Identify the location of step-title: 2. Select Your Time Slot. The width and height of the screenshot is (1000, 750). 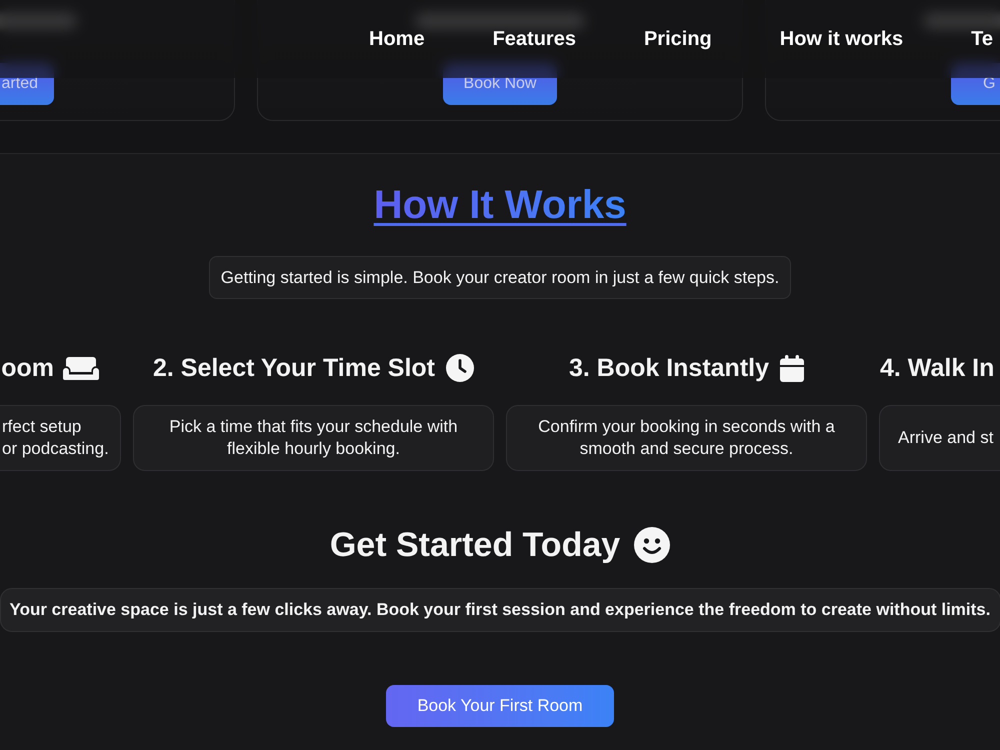
(294, 368).